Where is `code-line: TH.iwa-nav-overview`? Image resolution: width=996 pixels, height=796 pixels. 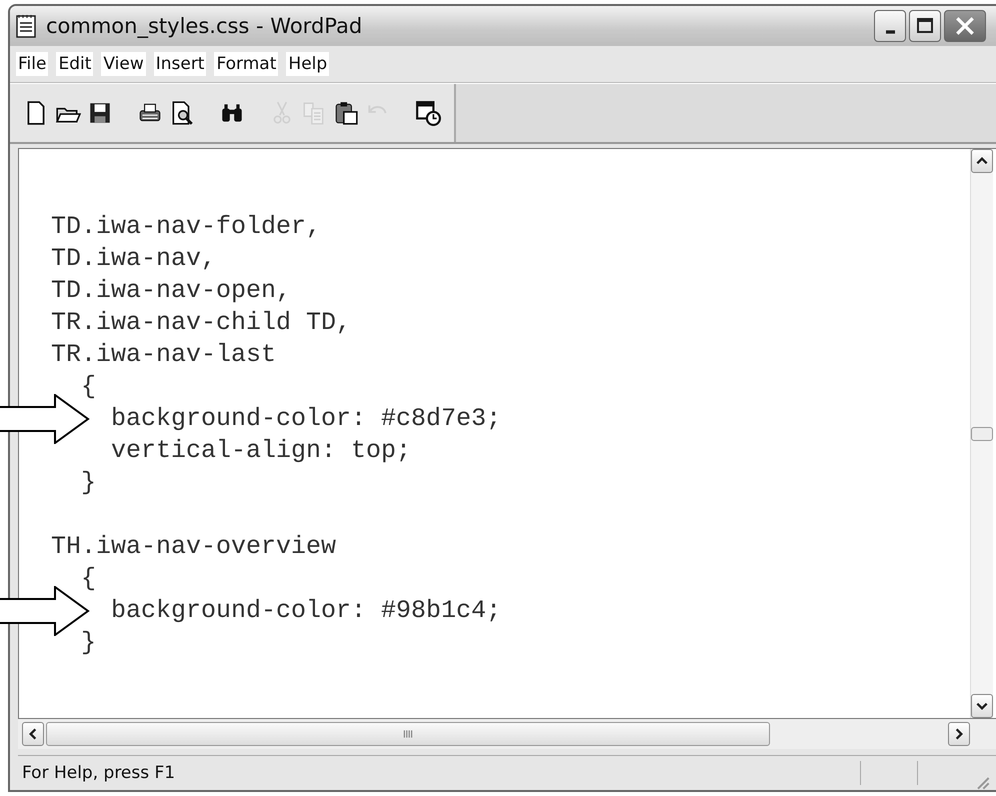
code-line: TH.iwa-nav-overview is located at coordinates (193, 547).